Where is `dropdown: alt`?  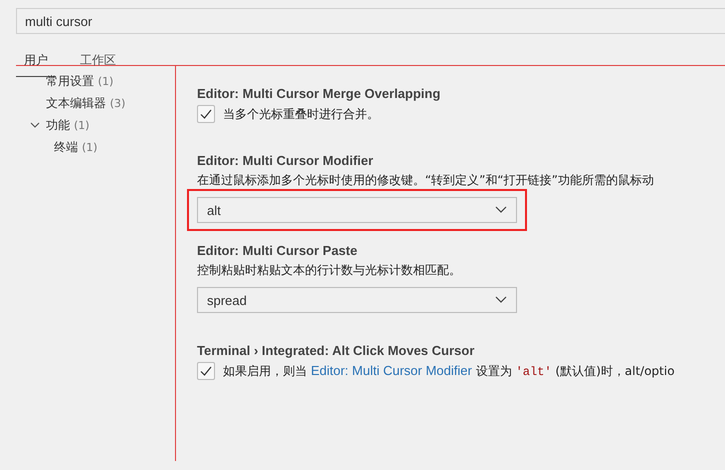 dropdown: alt is located at coordinates (357, 210).